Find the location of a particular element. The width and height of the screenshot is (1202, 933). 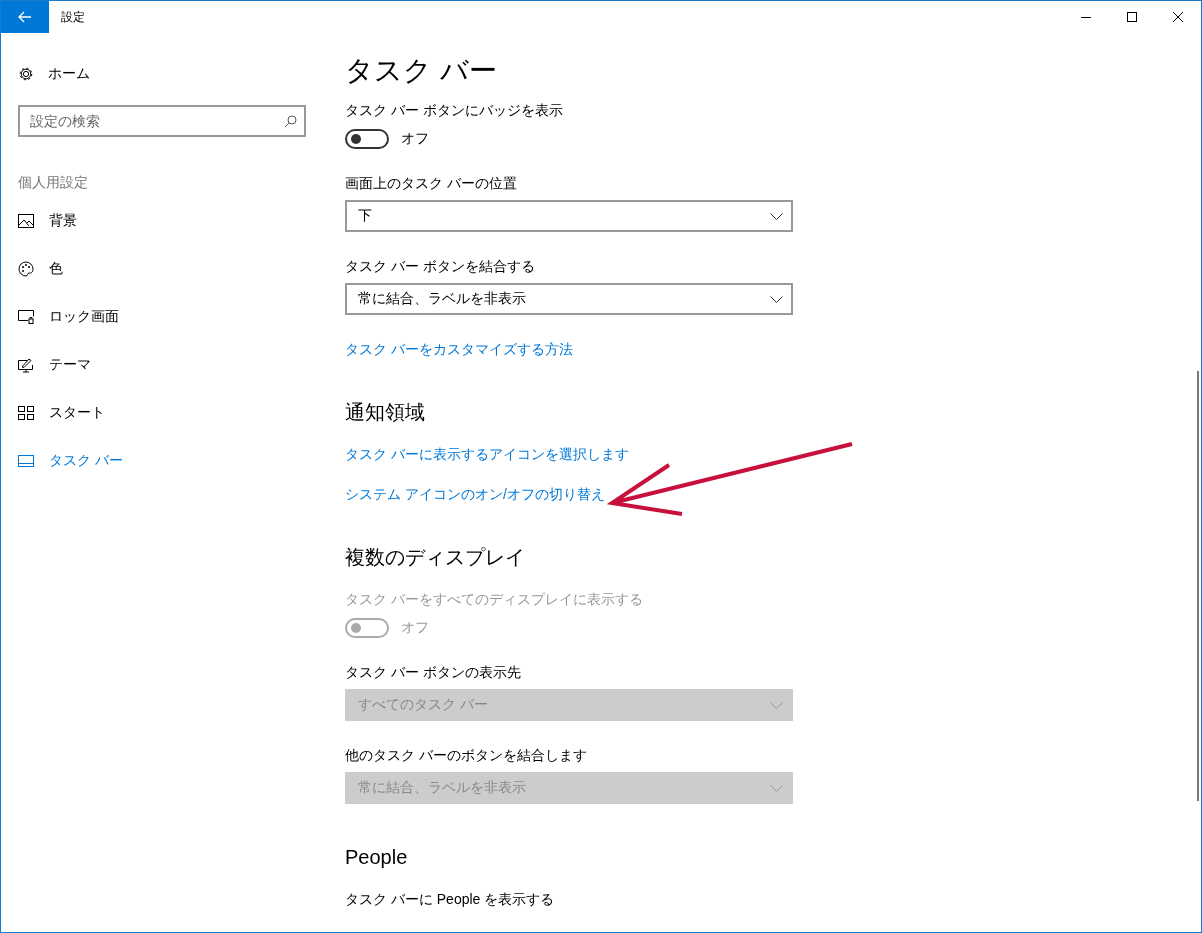

section-heading: People is located at coordinates (377, 857).